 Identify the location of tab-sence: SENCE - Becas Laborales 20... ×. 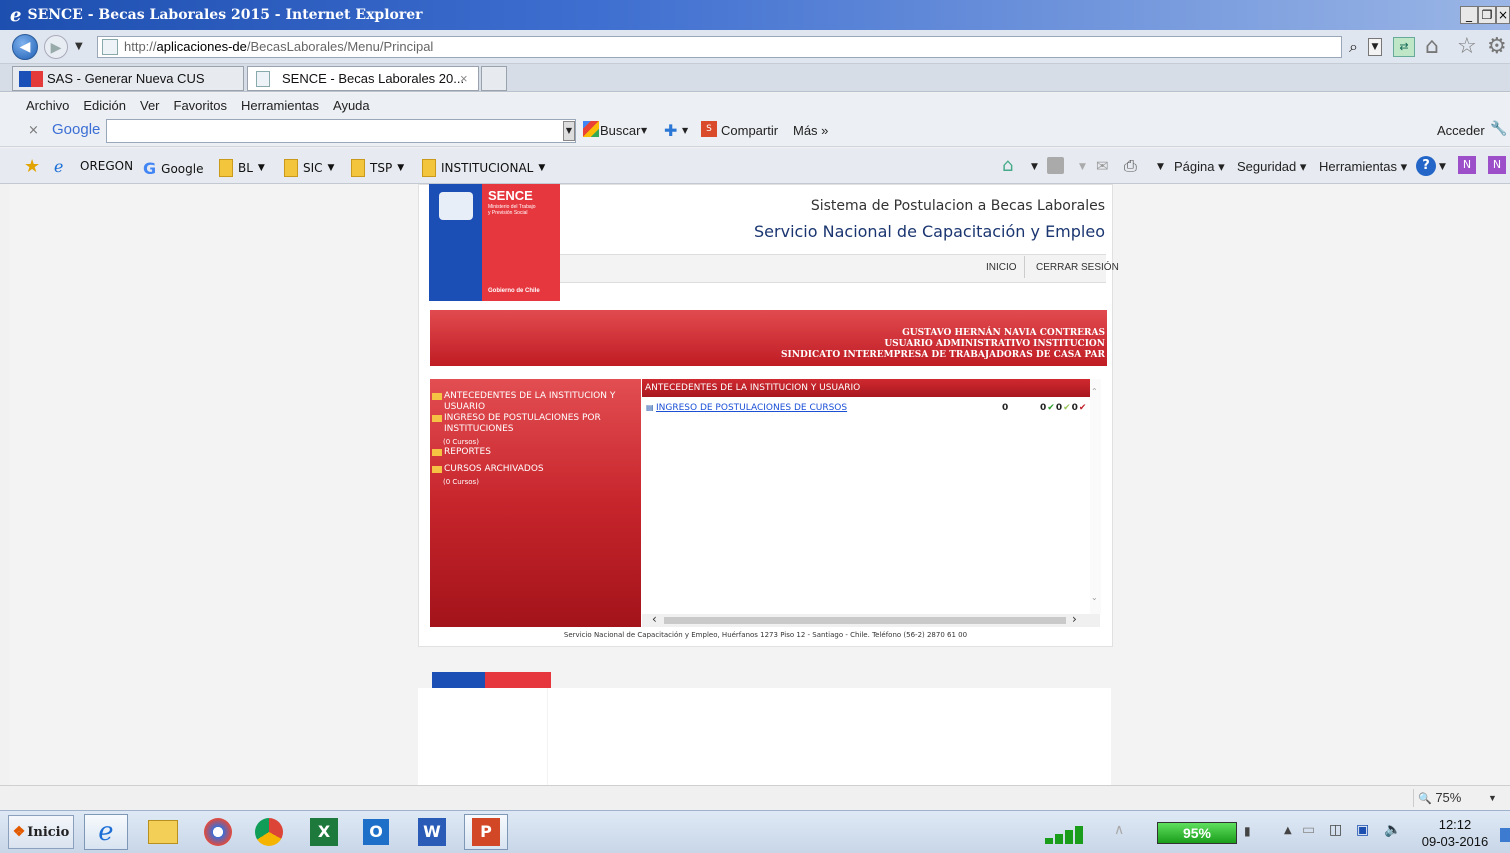
(363, 78).